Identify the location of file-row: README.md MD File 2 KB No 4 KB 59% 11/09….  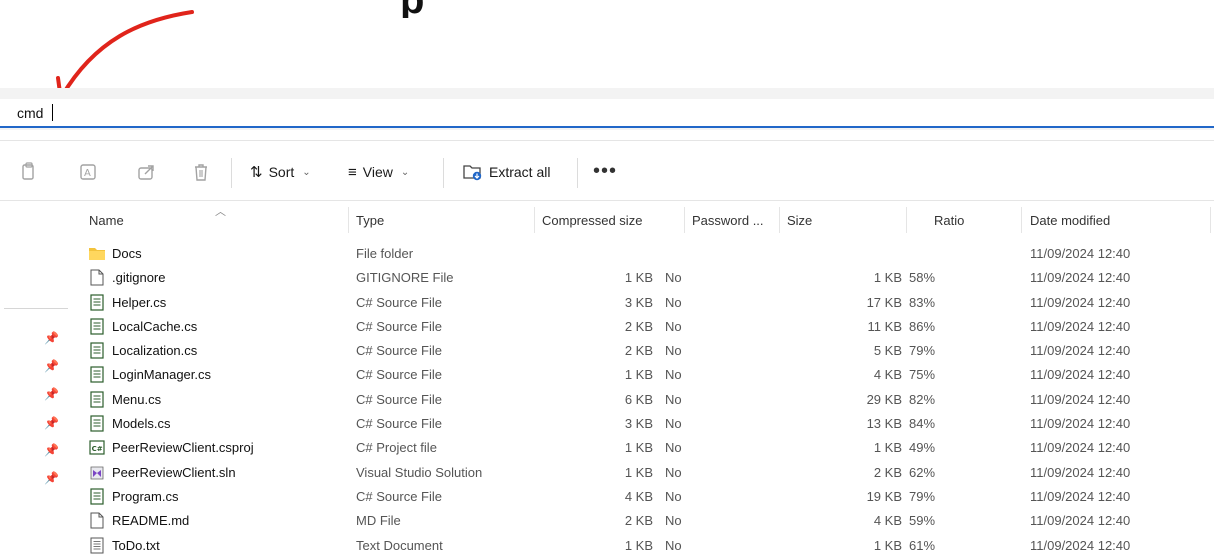
(607, 521).